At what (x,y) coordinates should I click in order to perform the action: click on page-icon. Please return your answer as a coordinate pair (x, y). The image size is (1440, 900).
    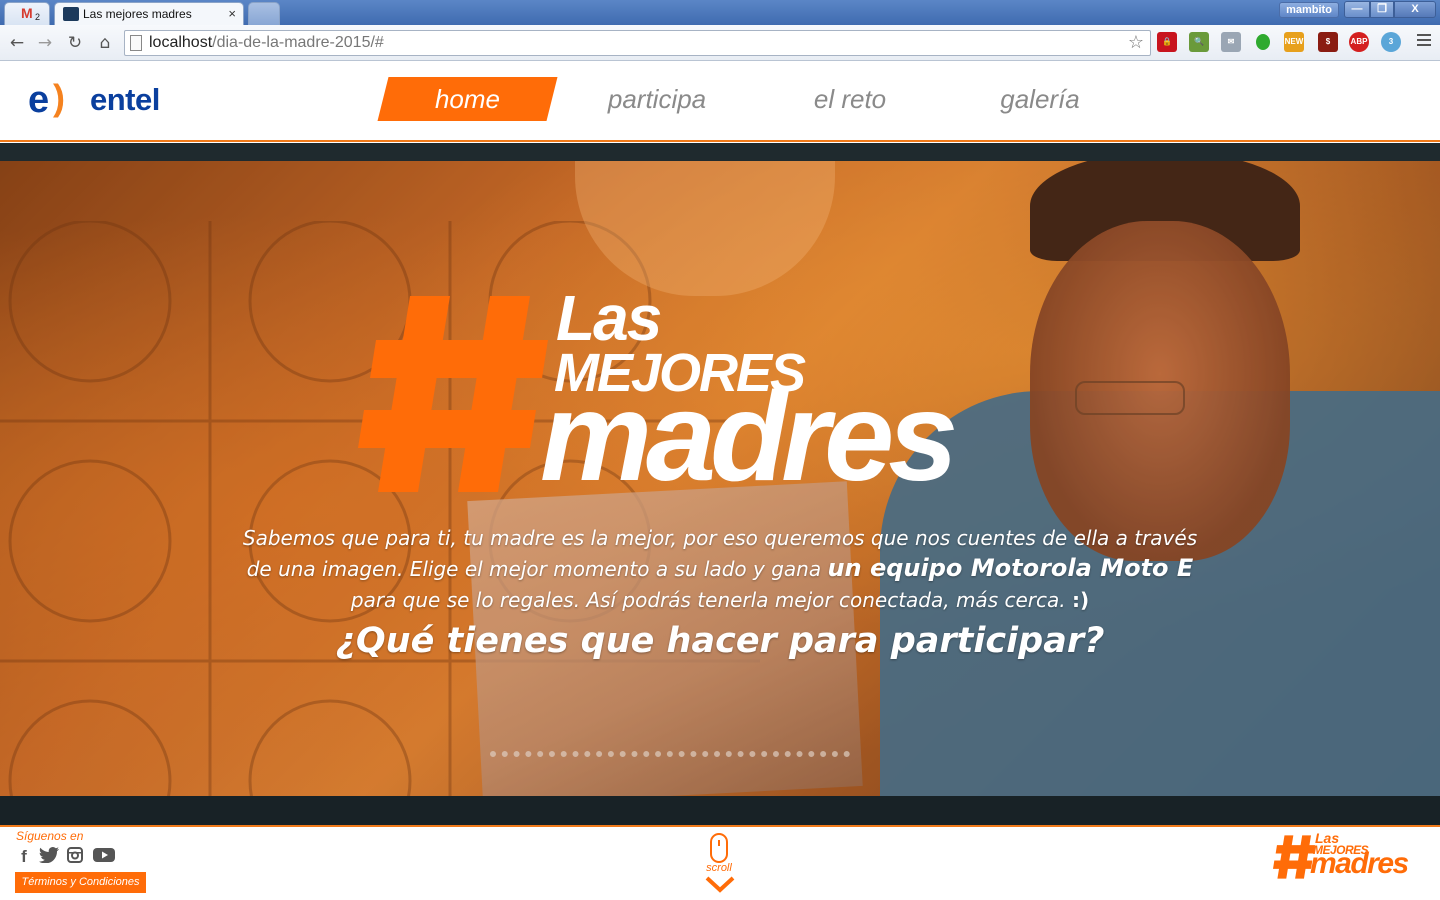
    Looking at the image, I should click on (136, 43).